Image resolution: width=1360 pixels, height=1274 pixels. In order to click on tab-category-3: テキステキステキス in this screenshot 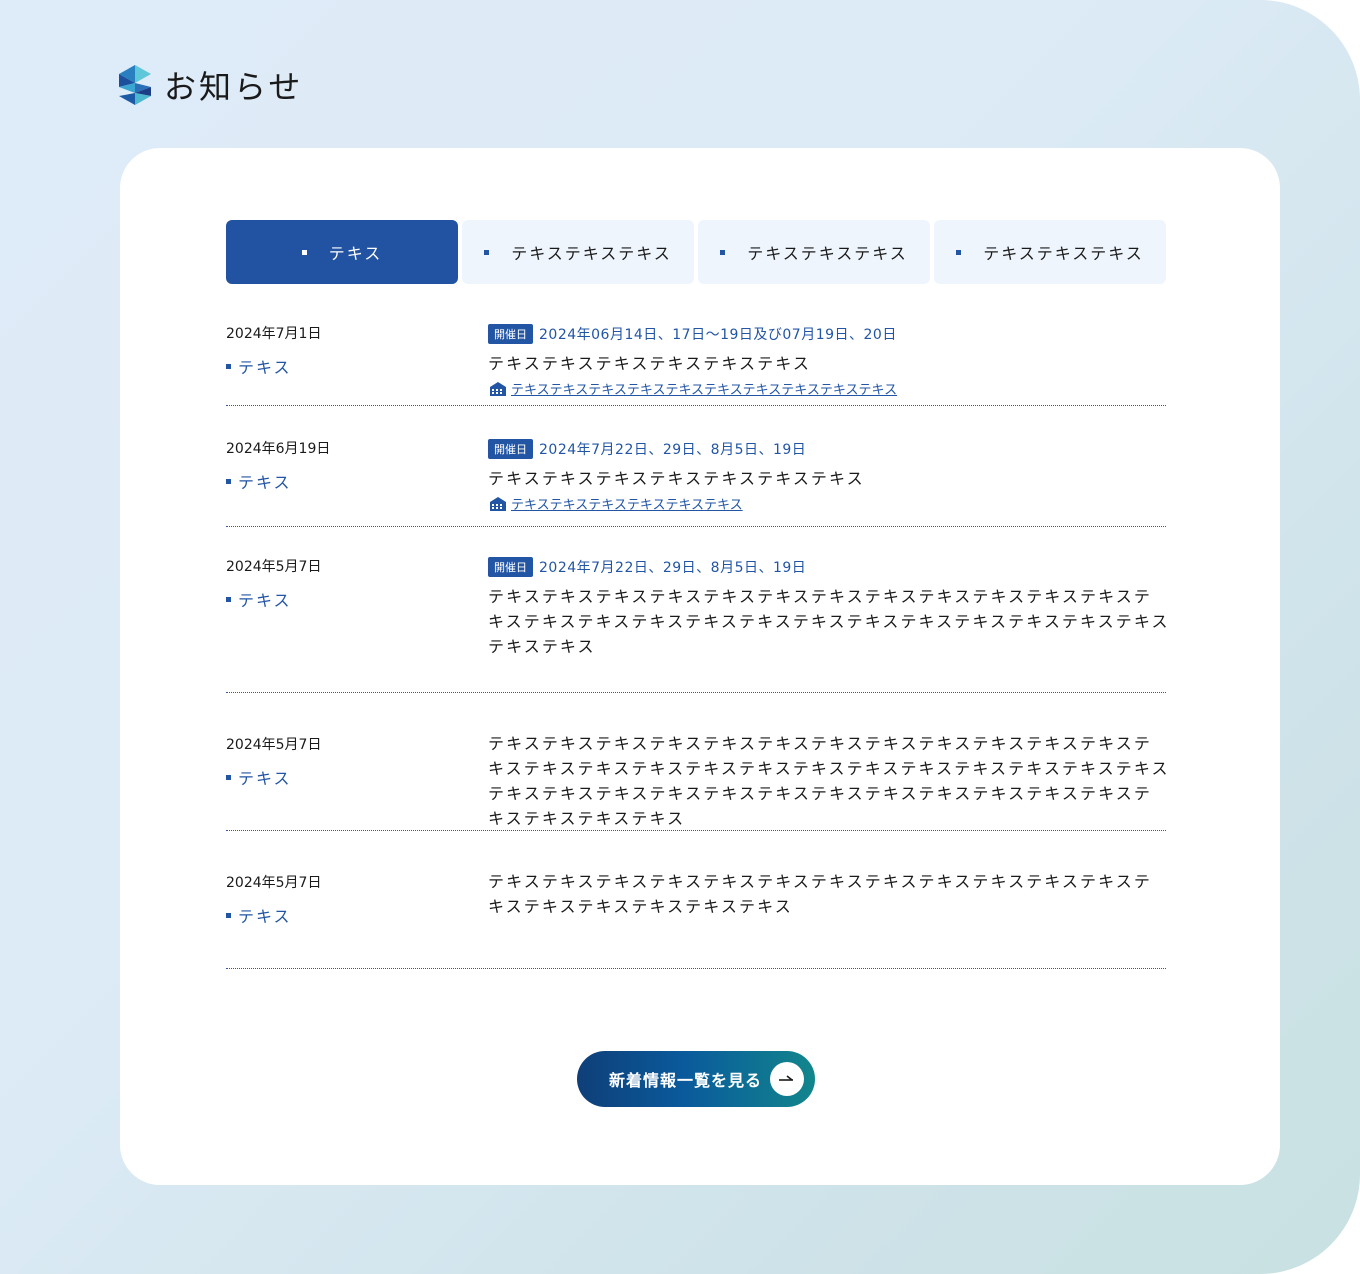, I will do `click(814, 252)`.